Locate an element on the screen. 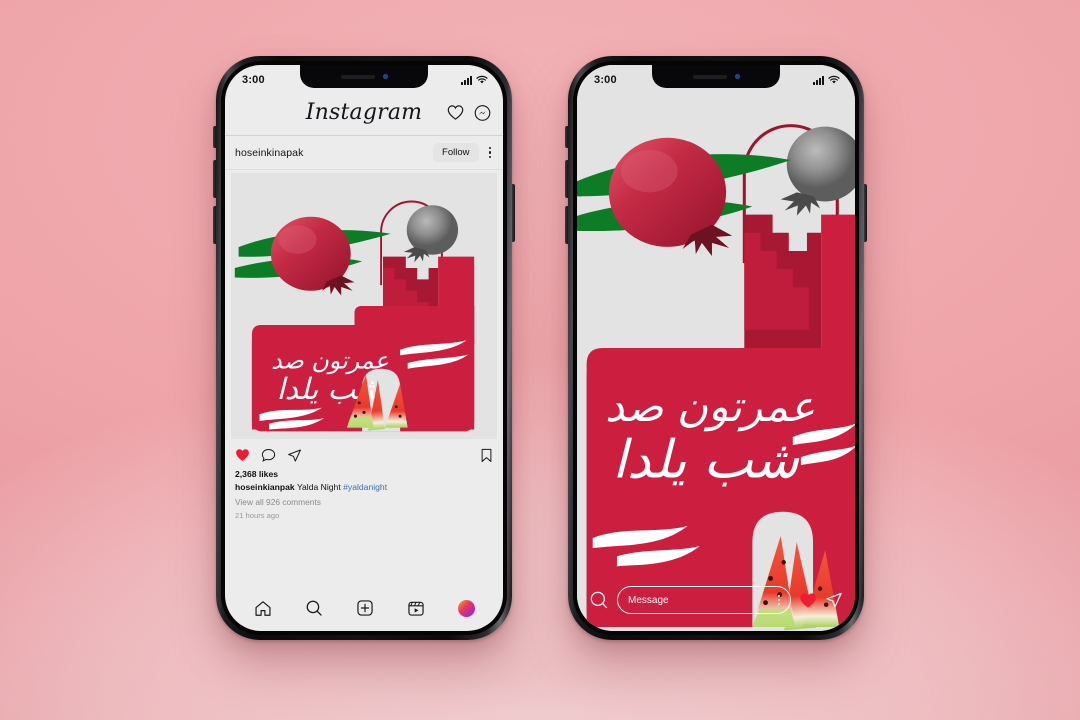  comment-bubble-icon is located at coordinates (268, 455).